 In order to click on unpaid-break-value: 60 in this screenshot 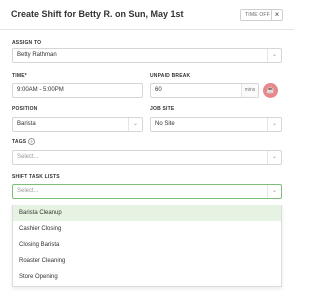, I will do `click(158, 90)`.